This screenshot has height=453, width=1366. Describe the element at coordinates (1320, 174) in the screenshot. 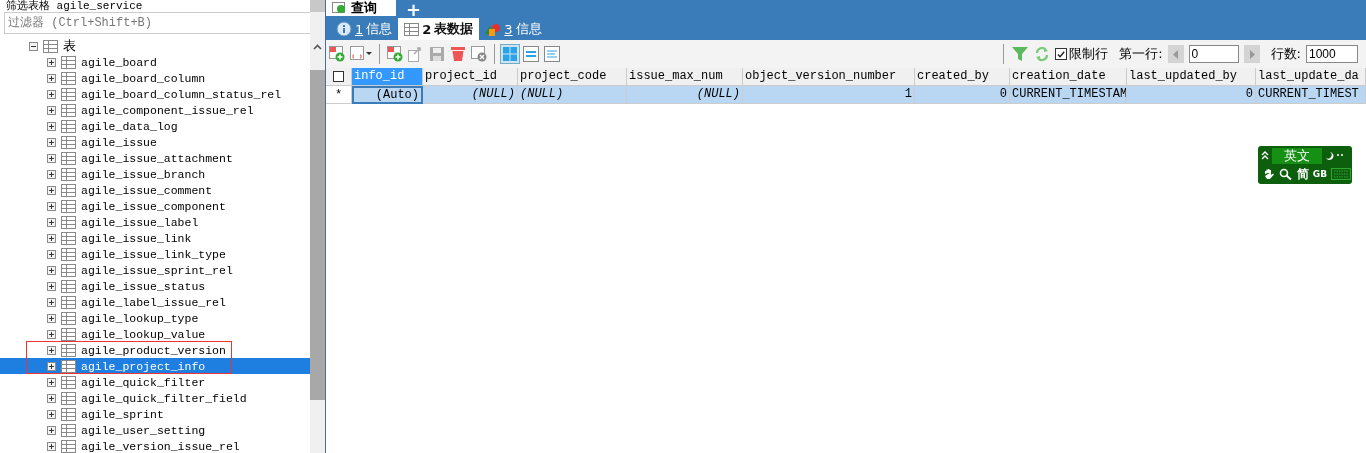

I see `ime-charset-button: GB` at that location.